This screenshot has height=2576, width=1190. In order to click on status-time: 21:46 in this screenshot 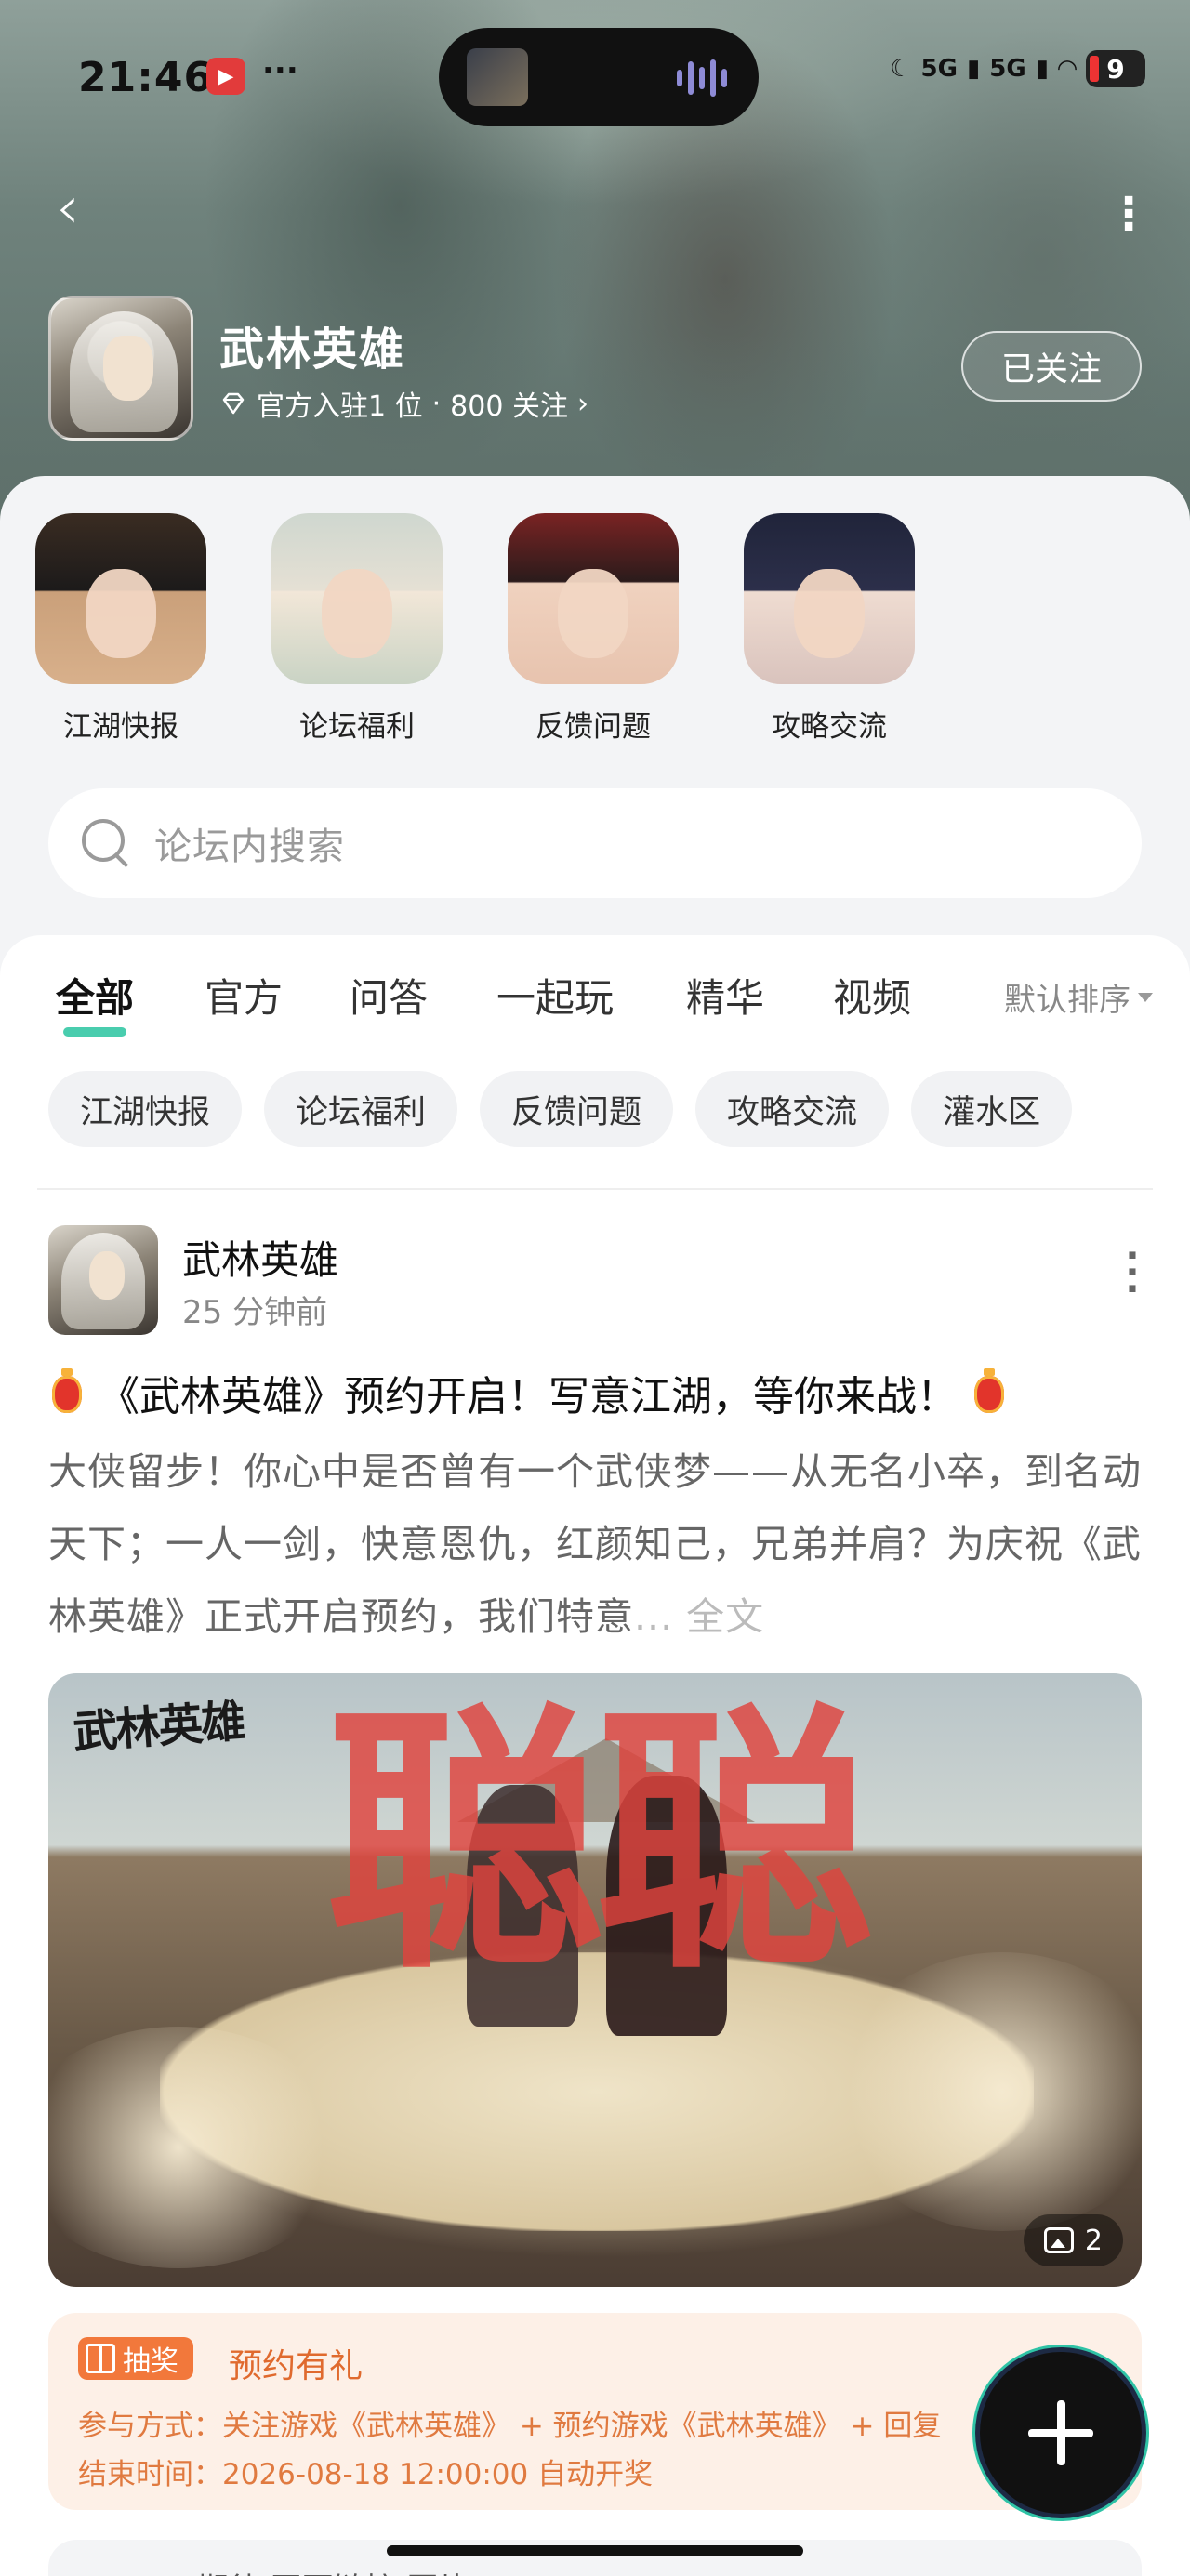, I will do `click(146, 77)`.